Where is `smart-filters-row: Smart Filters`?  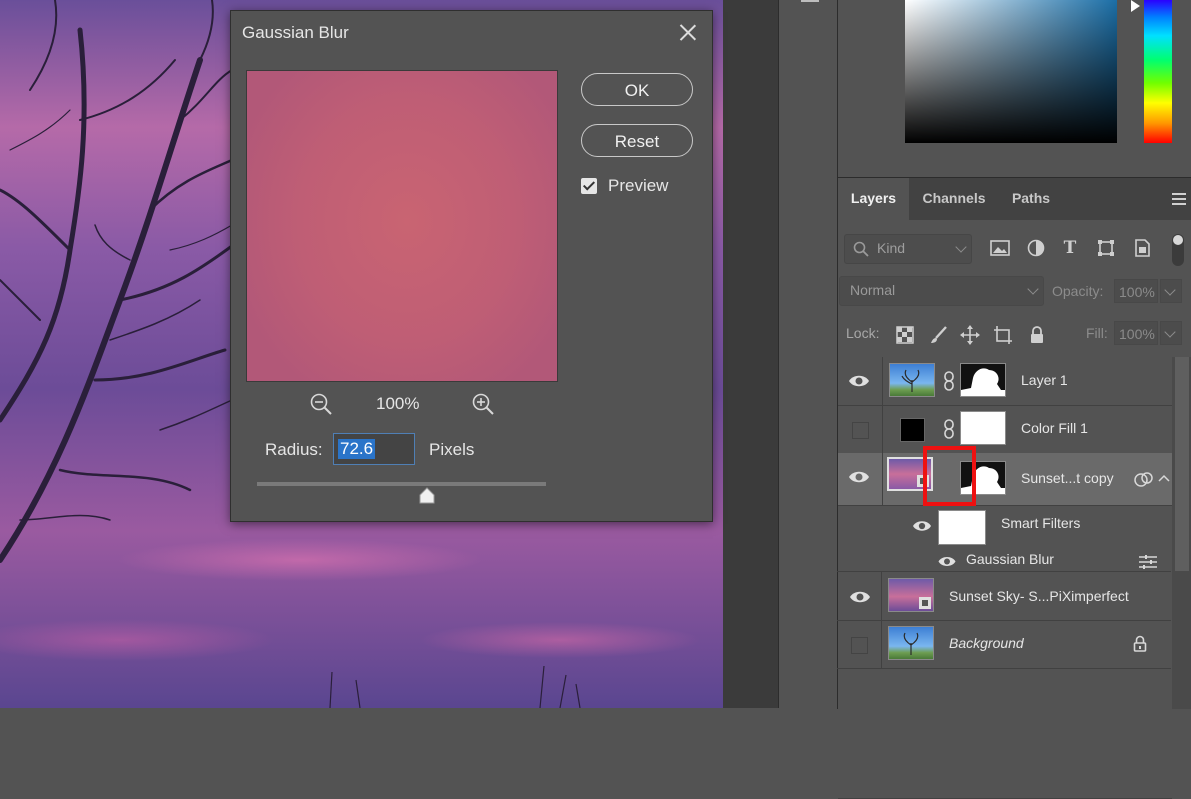
smart-filters-row: Smart Filters is located at coordinates (1027, 525).